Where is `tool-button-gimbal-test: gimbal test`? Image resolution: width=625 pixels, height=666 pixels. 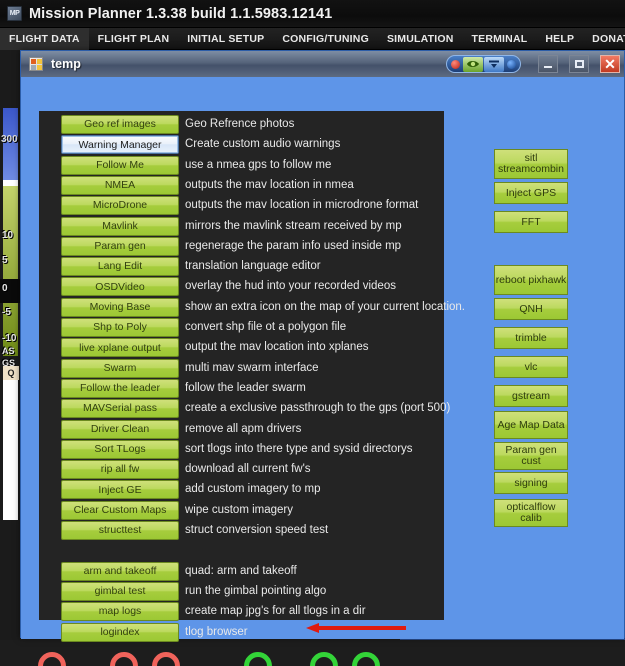 tool-button-gimbal-test: gimbal test is located at coordinates (120, 591).